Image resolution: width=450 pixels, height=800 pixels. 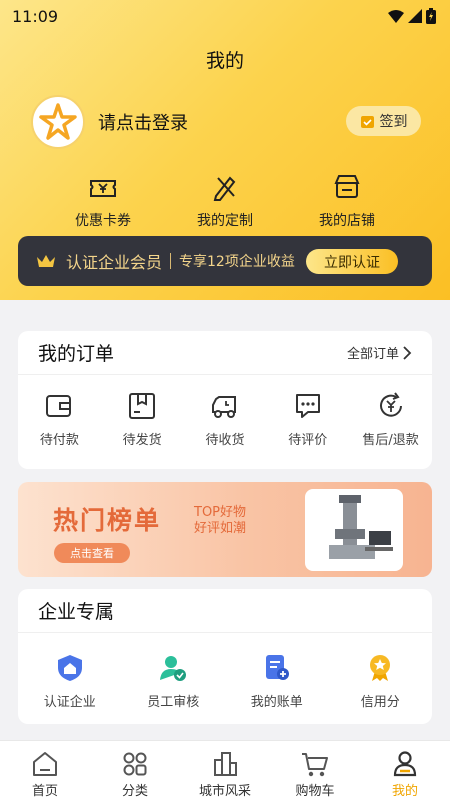 What do you see at coordinates (224, 61) in the screenshot?
I see `page-title: 我的` at bounding box center [224, 61].